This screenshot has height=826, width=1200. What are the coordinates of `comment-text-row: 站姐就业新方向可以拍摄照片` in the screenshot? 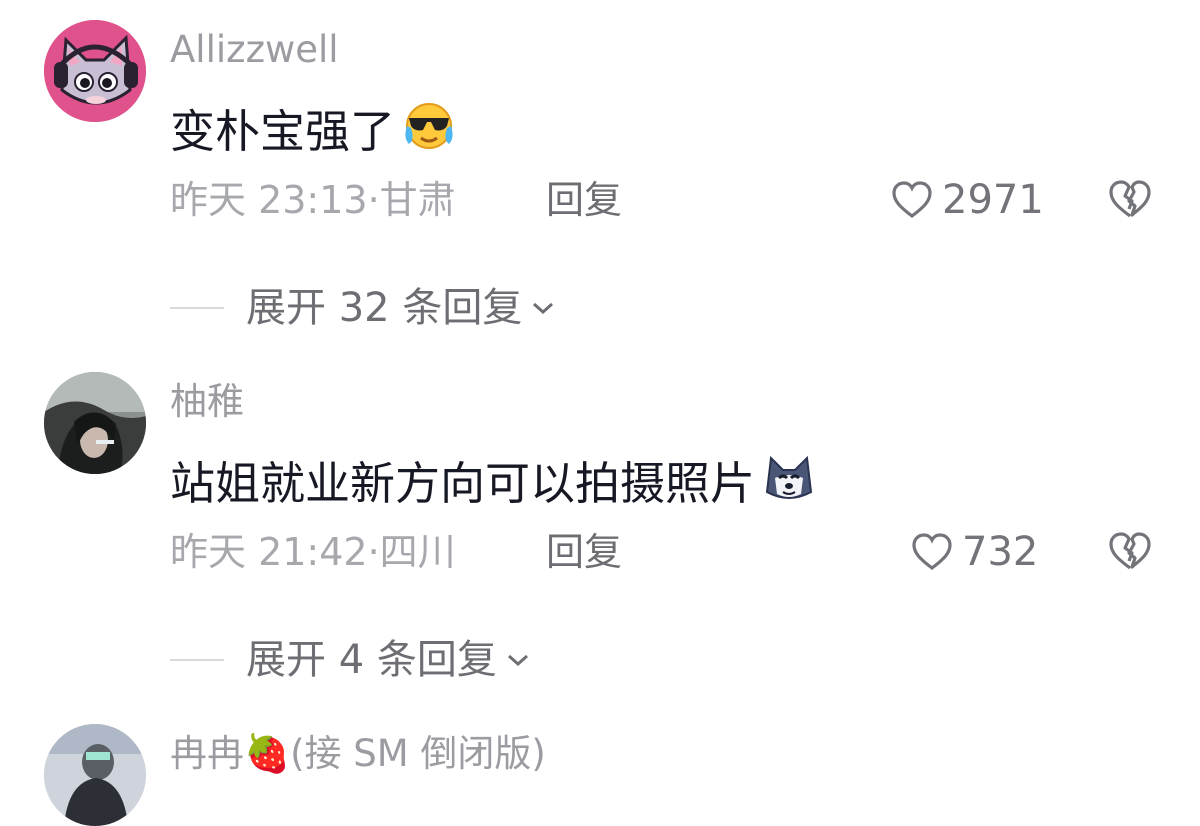 It's located at (493, 483).